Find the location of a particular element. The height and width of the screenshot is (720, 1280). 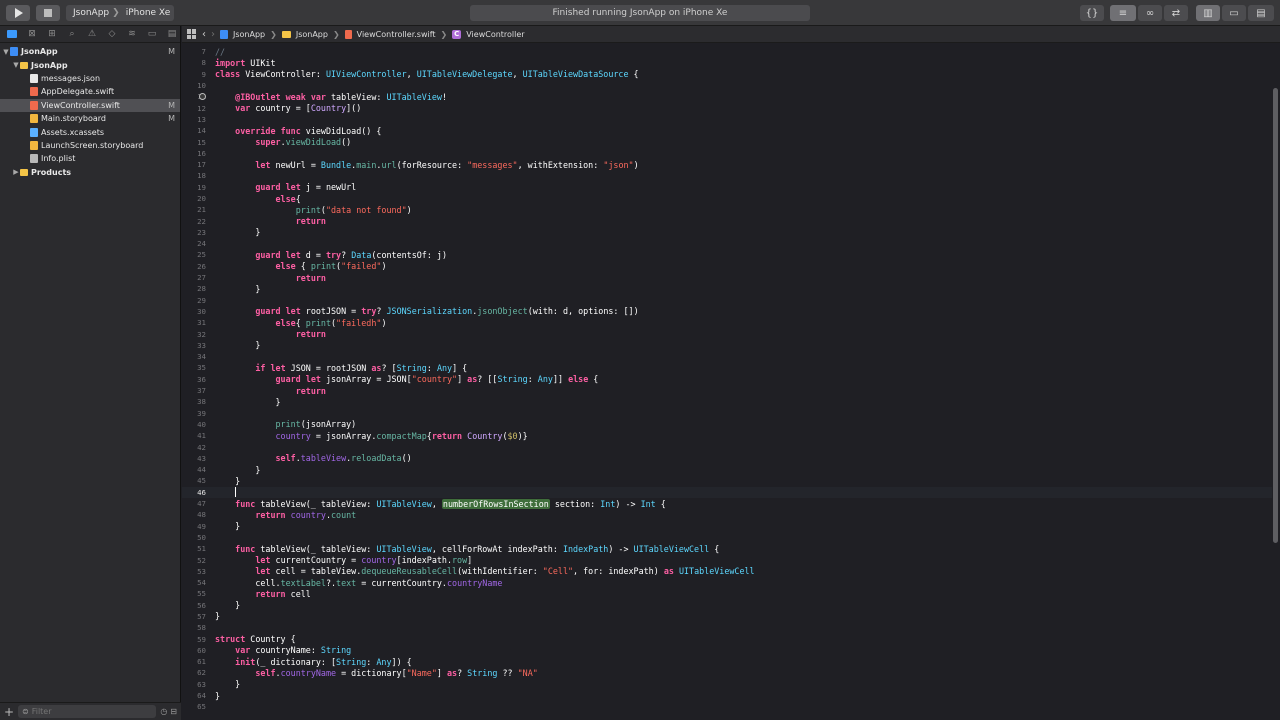

code-line: 24 is located at coordinates (727, 243).